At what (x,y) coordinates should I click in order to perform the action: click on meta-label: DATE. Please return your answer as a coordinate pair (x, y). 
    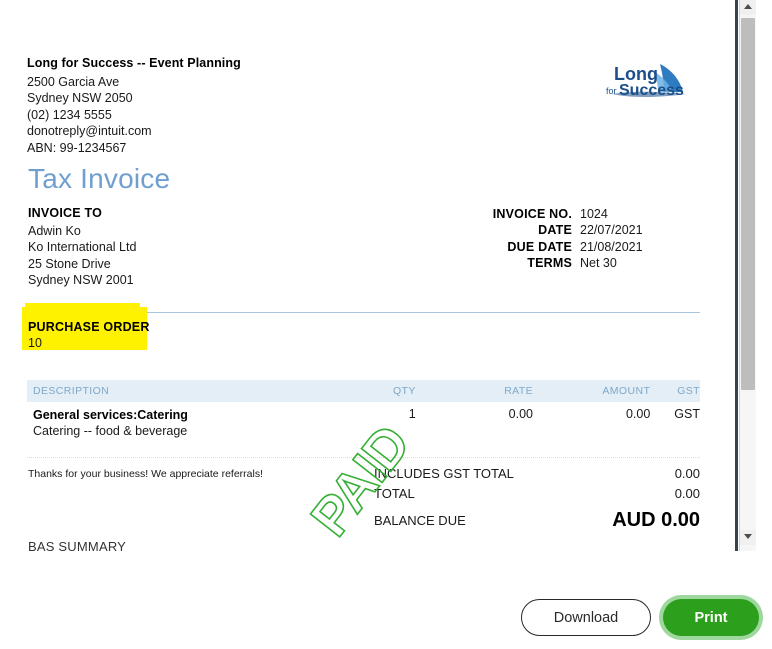
    Looking at the image, I should click on (555, 230).